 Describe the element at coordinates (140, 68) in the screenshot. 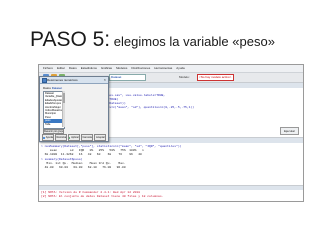

I see `menu-item-distributions: Distribuciones` at that location.